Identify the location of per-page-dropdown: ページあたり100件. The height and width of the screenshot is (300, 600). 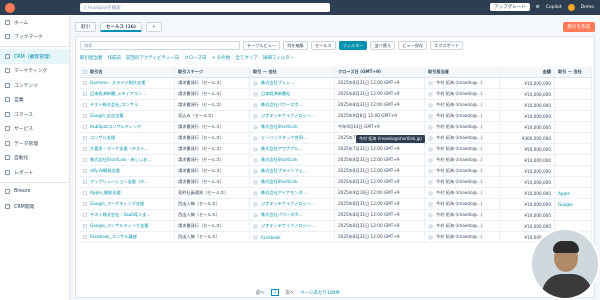
(320, 293).